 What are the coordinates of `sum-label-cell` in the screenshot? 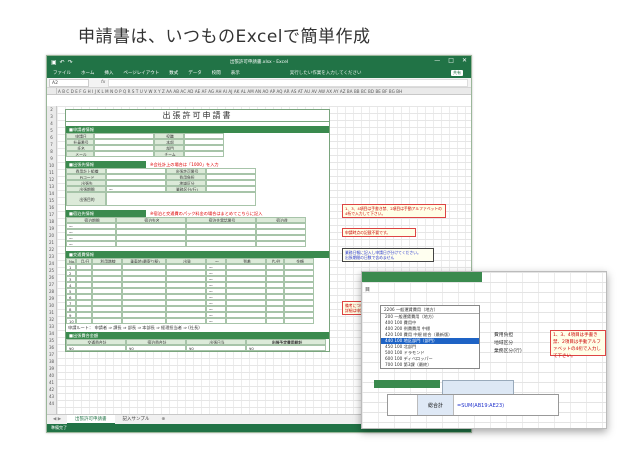 It's located at (403, 405).